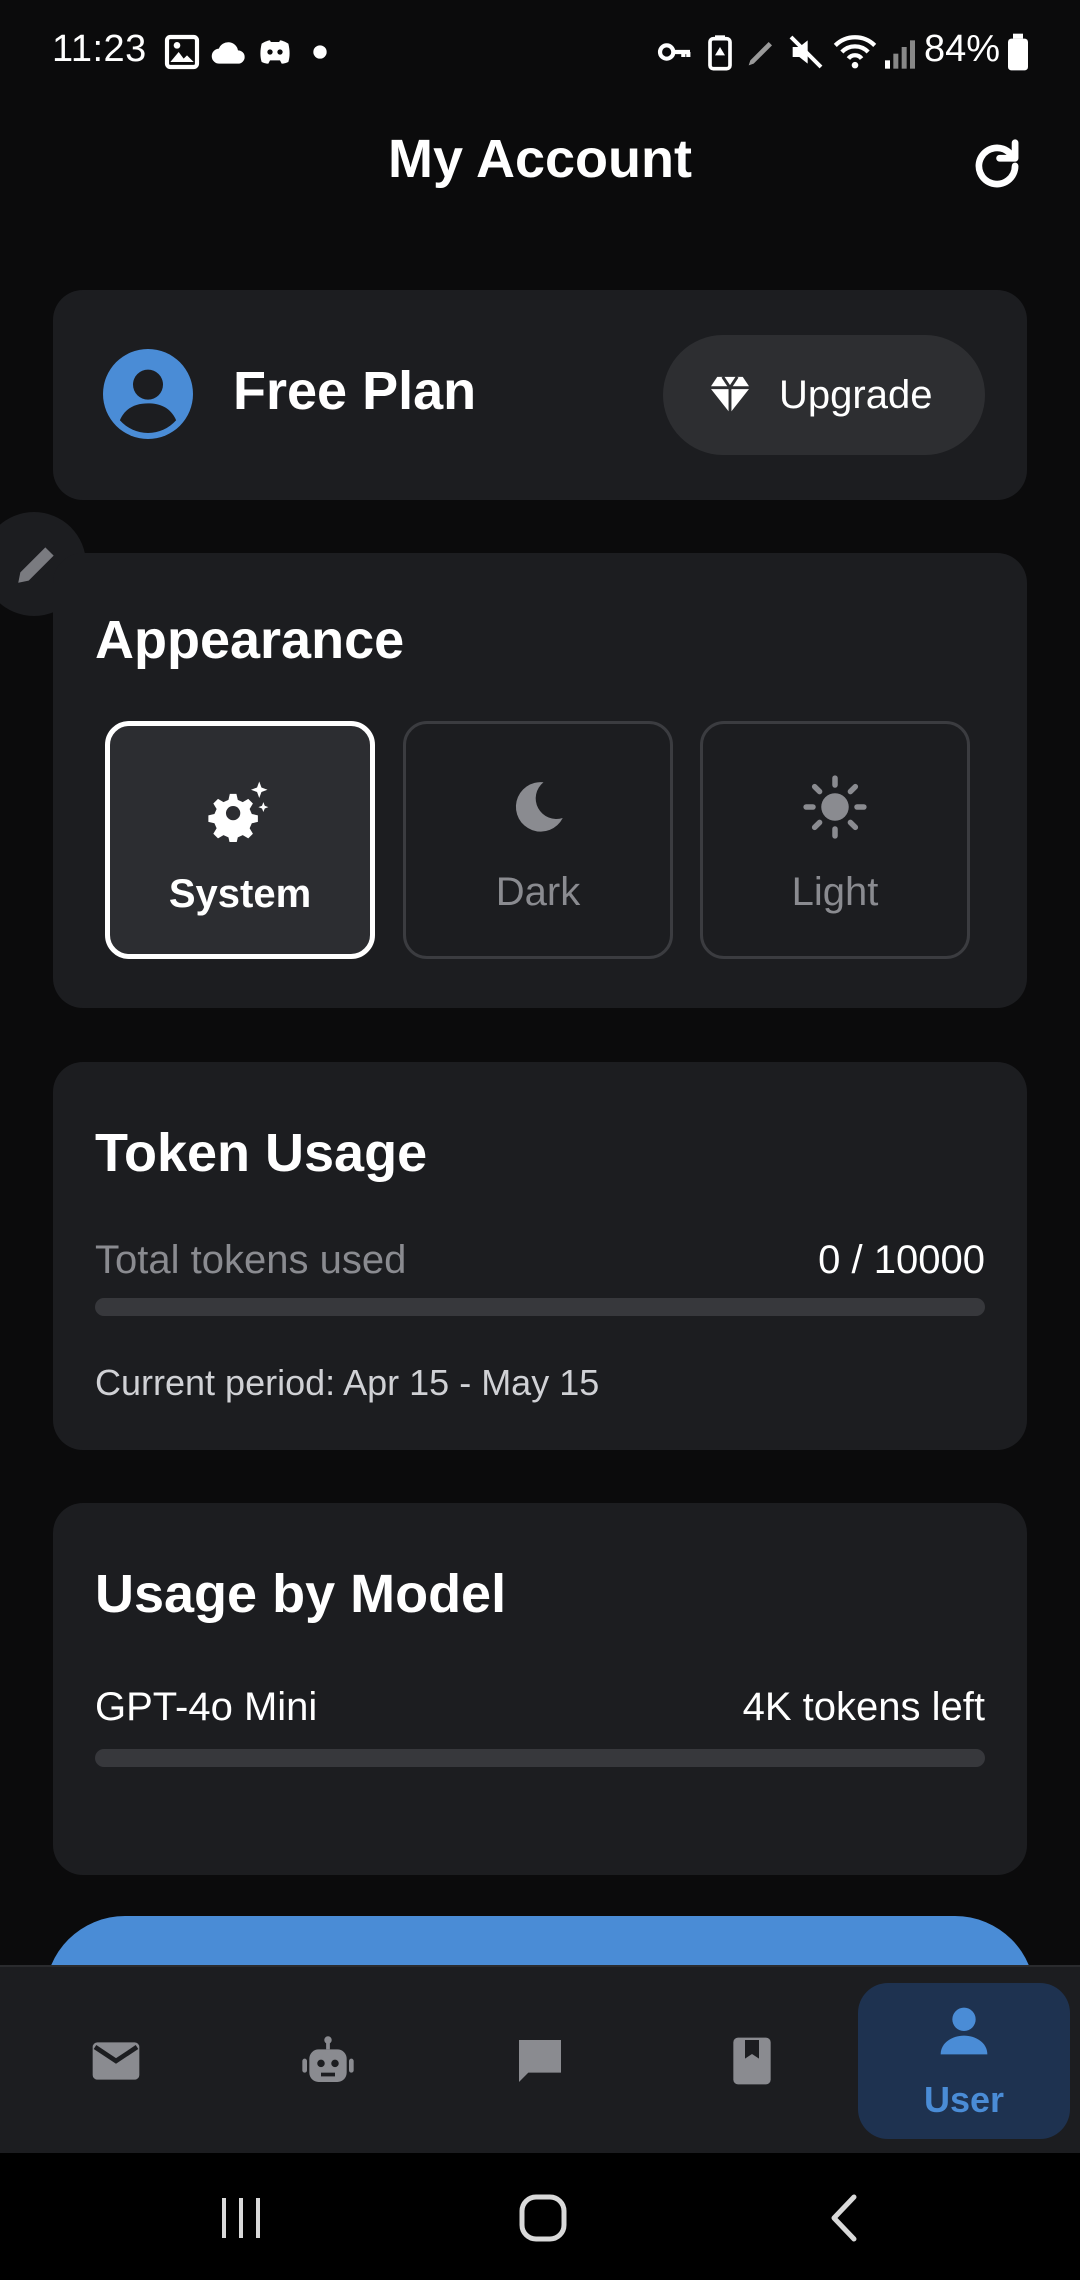 This screenshot has height=2280, width=1080. What do you see at coordinates (275, 52) in the screenshot?
I see `discord-icon` at bounding box center [275, 52].